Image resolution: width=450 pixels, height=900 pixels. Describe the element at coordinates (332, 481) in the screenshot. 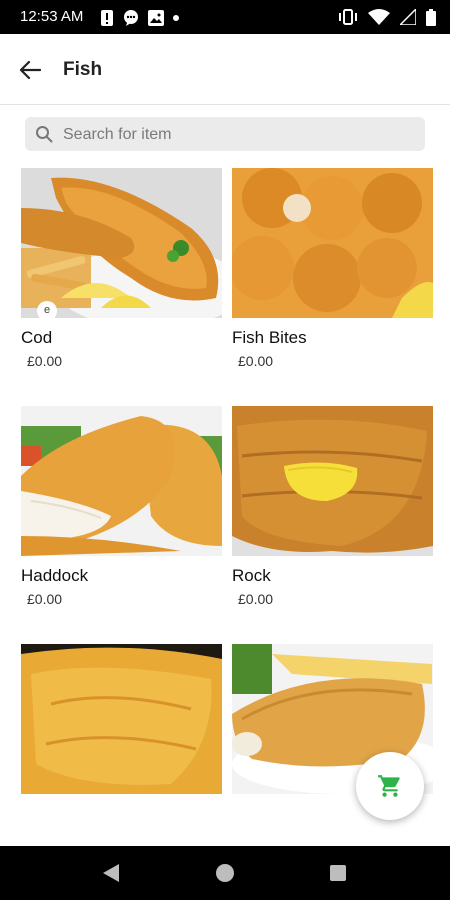

I see `item-image-rock` at that location.